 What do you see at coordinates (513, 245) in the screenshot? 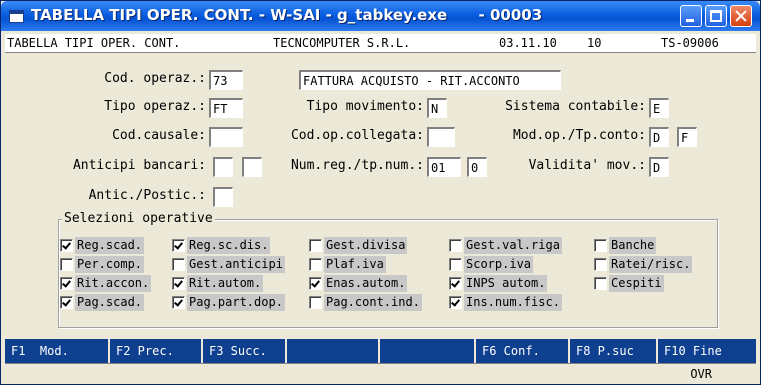
I see `checkbox-label: Gest.val.riga` at bounding box center [513, 245].